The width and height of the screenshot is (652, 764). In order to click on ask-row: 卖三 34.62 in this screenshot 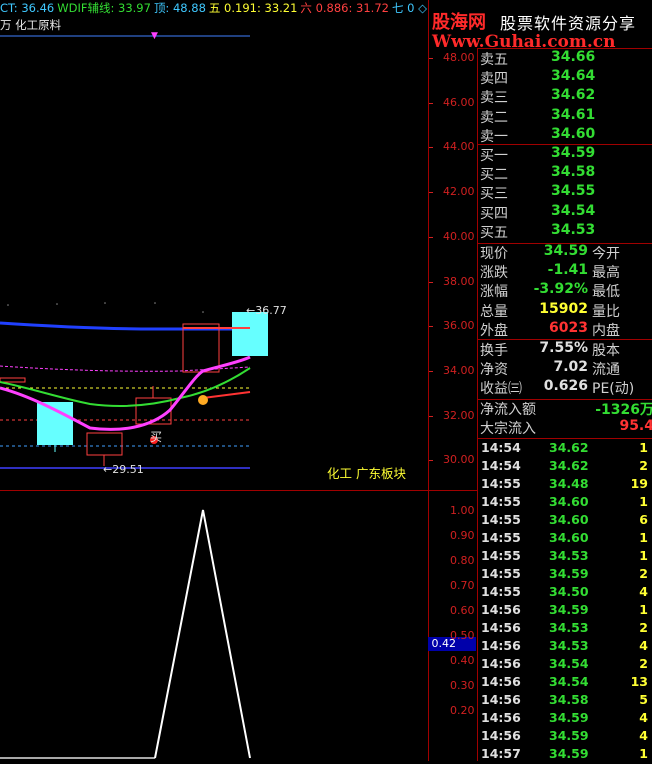, I will do `click(565, 96)`.